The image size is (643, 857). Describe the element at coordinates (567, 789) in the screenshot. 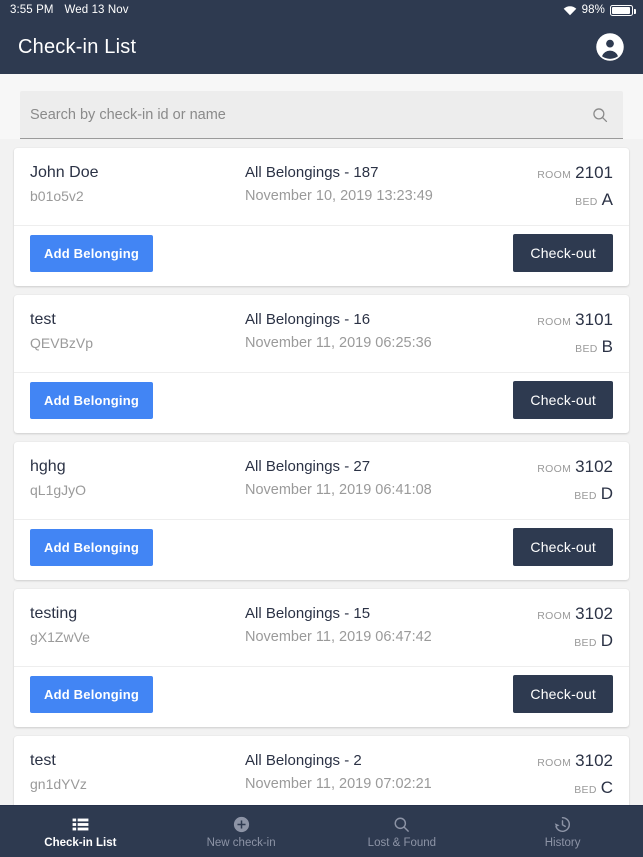

I see `bed-line: BED C` at that location.